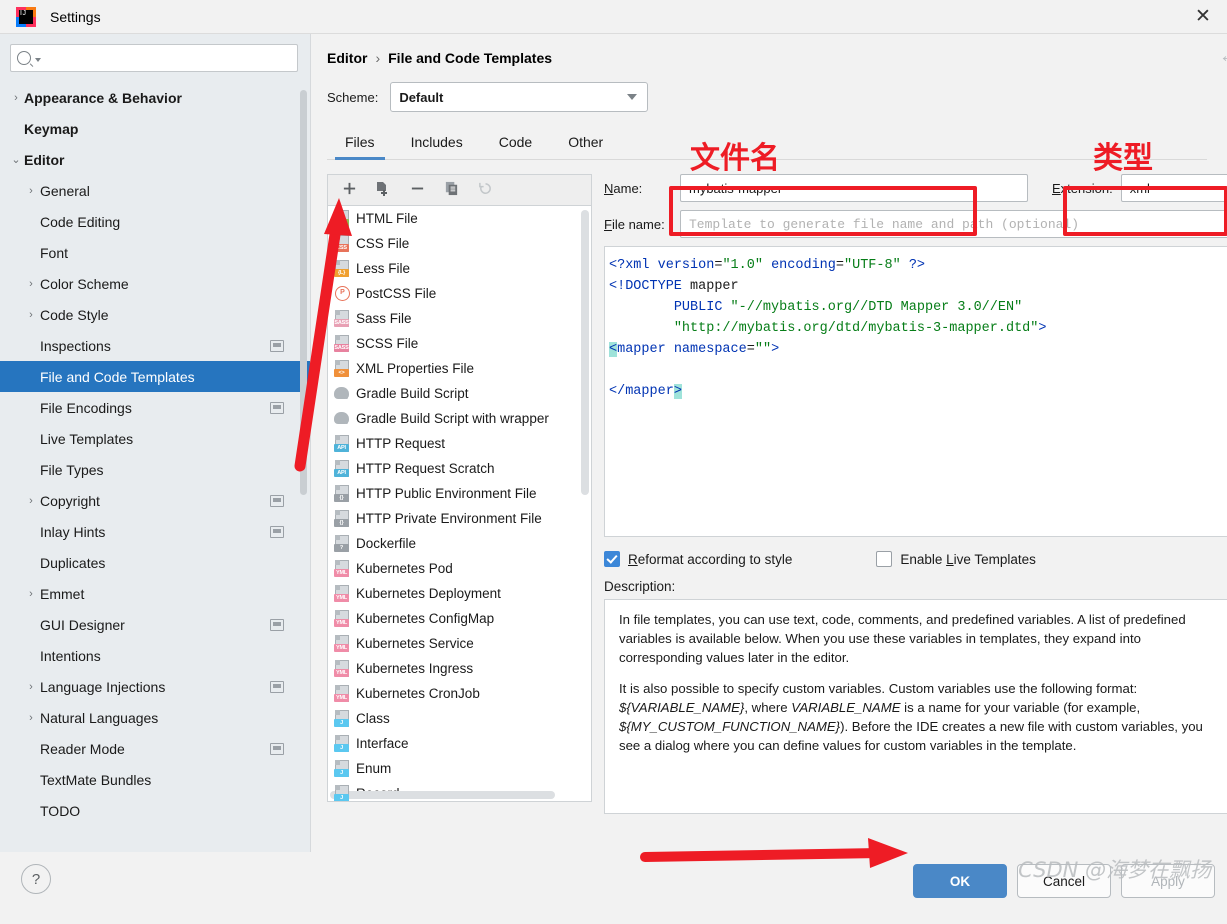 The width and height of the screenshot is (1227, 924). What do you see at coordinates (16, 159) in the screenshot?
I see `chevron-down-icon: ⌄` at bounding box center [16, 159].